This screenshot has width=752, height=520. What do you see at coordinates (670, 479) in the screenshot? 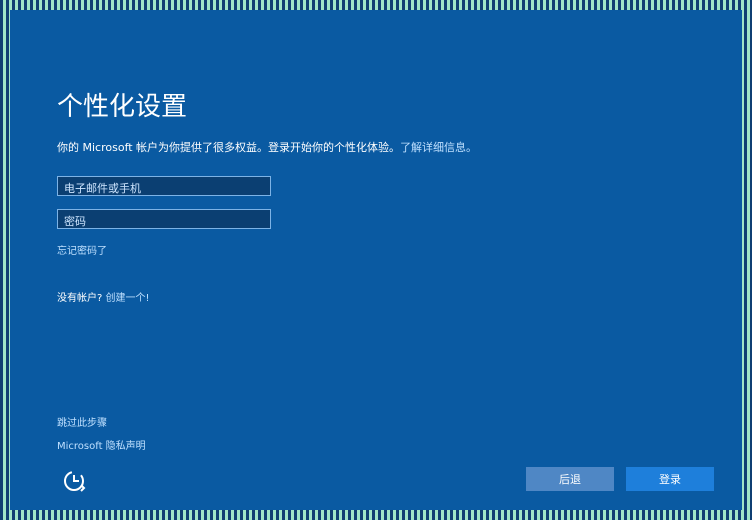
I see `login-button: 登录` at bounding box center [670, 479].